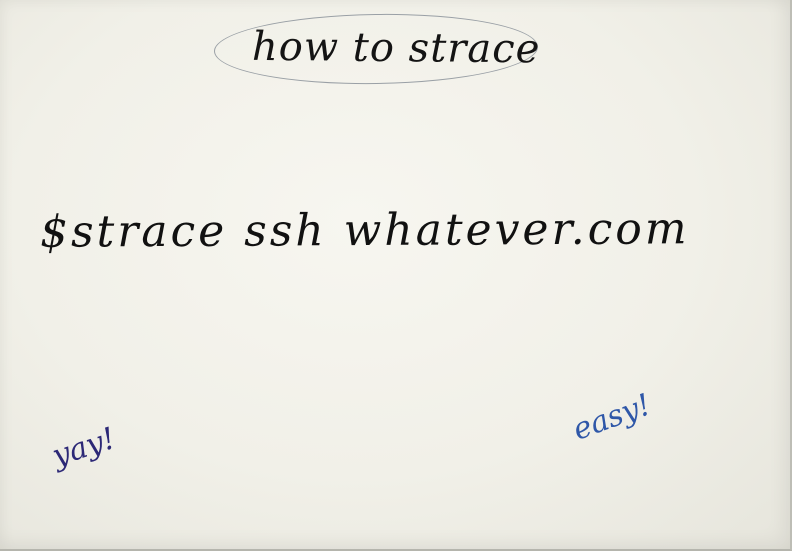 This screenshot has width=792, height=551. I want to click on yay-annotation: yay!, so click(84, 447).